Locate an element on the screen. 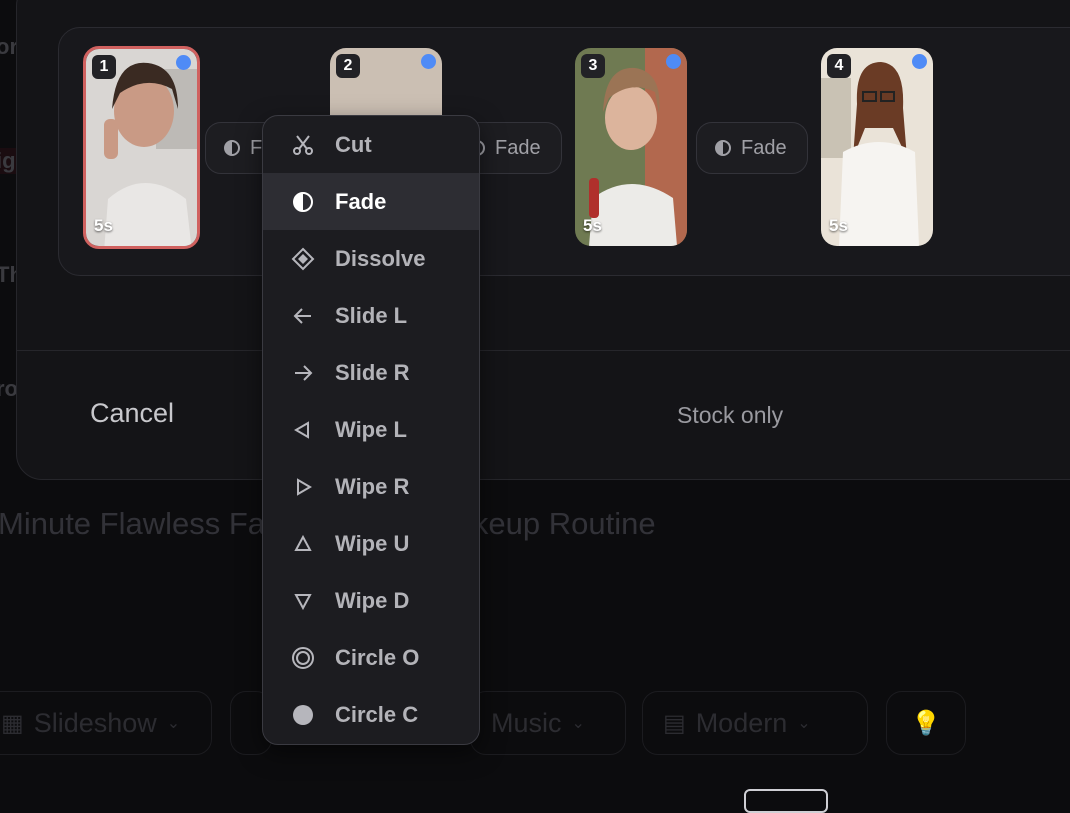 This screenshot has width=1070, height=813. menu-item-wipe-d: Wipe D is located at coordinates (371, 600).